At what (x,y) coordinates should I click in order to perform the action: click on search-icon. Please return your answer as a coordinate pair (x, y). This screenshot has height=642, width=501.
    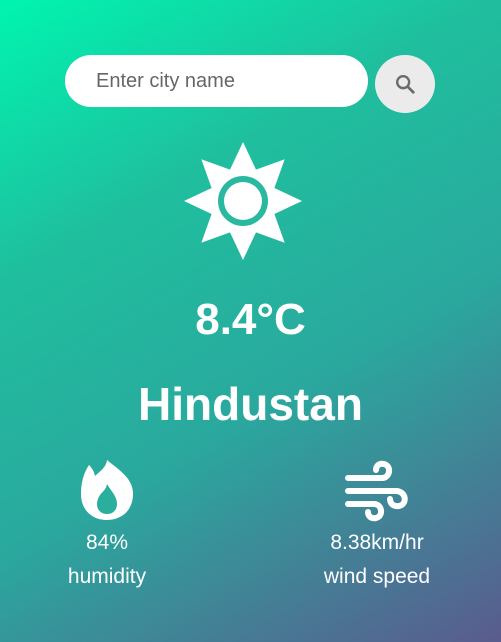
    Looking at the image, I should click on (405, 84).